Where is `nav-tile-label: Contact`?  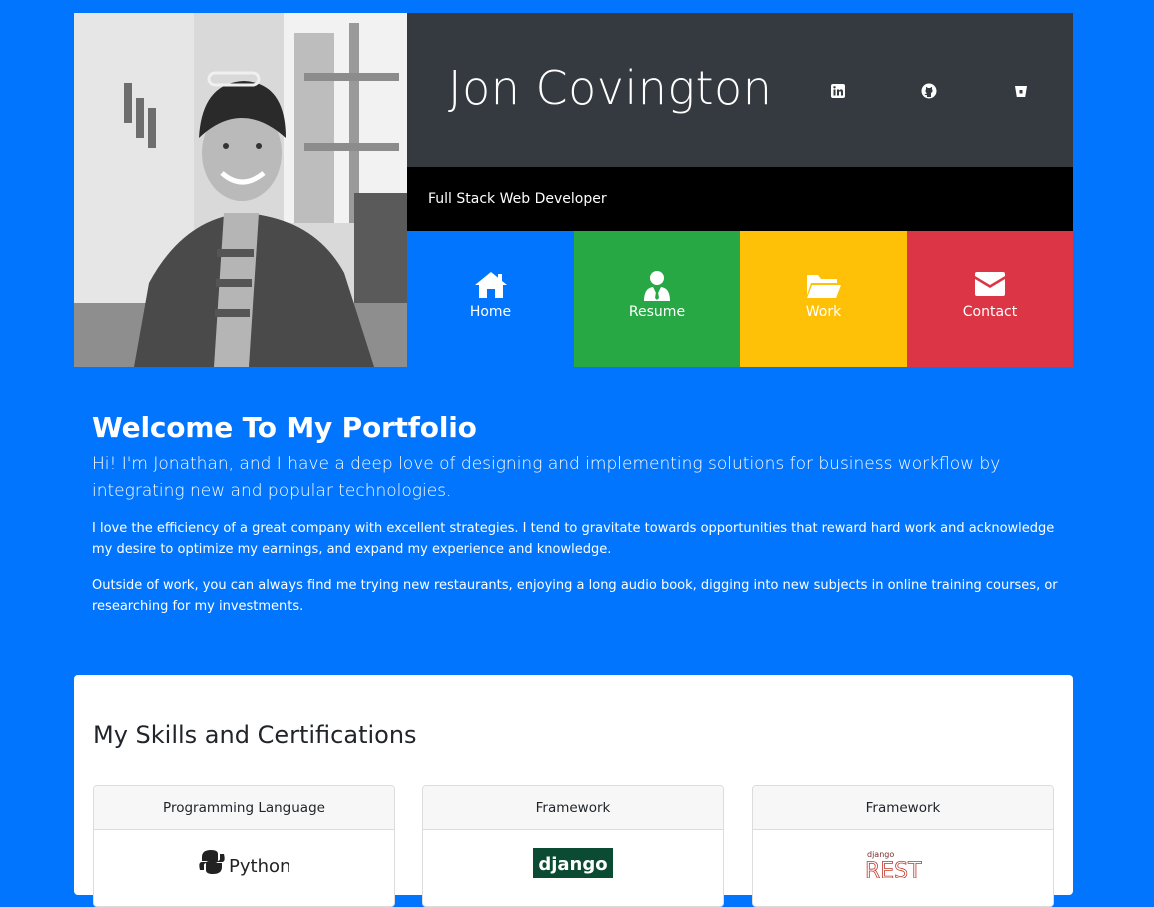
nav-tile-label: Contact is located at coordinates (990, 312).